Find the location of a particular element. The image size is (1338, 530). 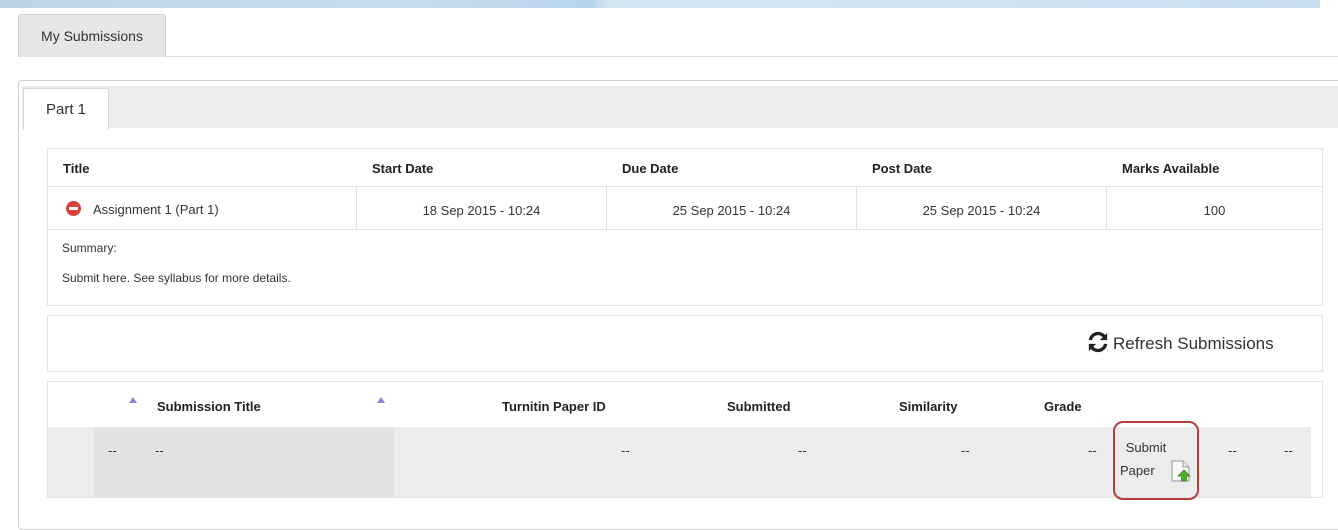

header-title: Title is located at coordinates (76, 168).